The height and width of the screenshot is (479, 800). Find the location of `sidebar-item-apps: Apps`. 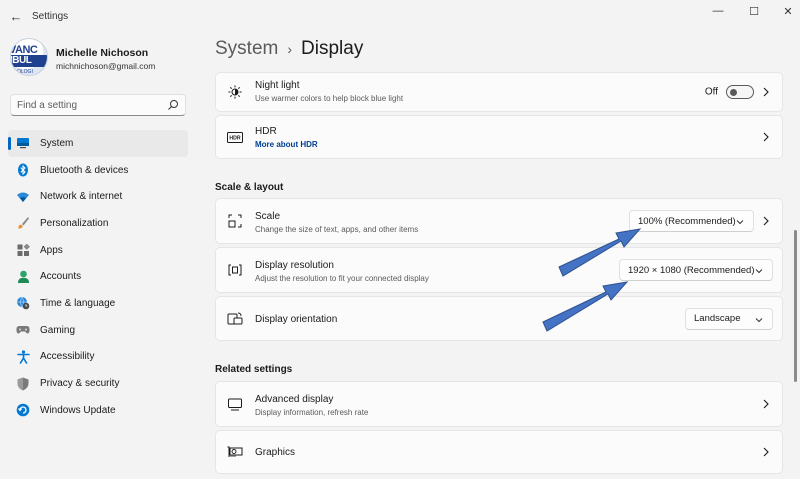

sidebar-item-apps: Apps is located at coordinates (98, 250).